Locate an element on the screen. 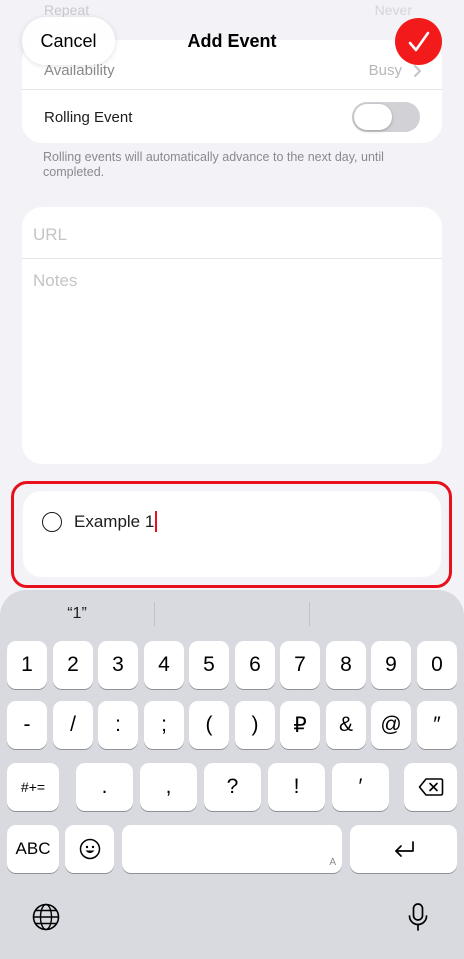 This screenshot has height=959, width=464. key-0: 0 is located at coordinates (437, 665).